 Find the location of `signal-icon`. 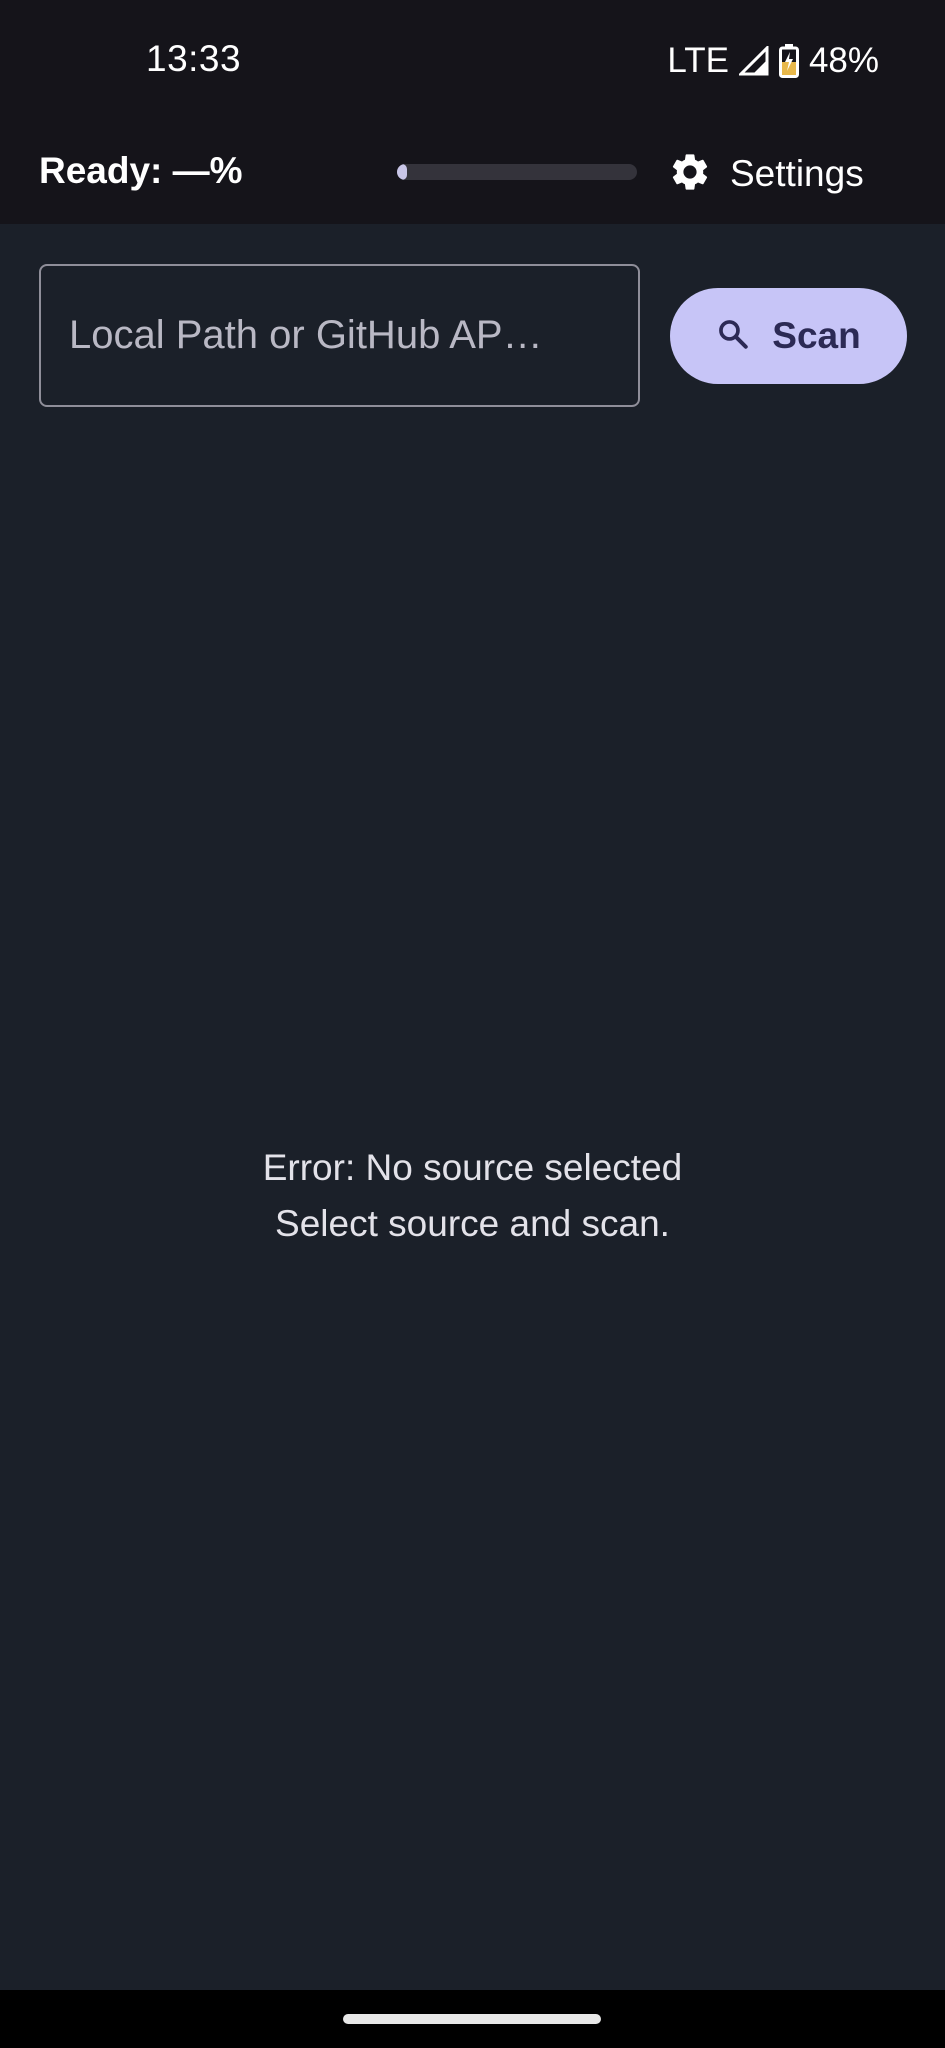

signal-icon is located at coordinates (753, 61).